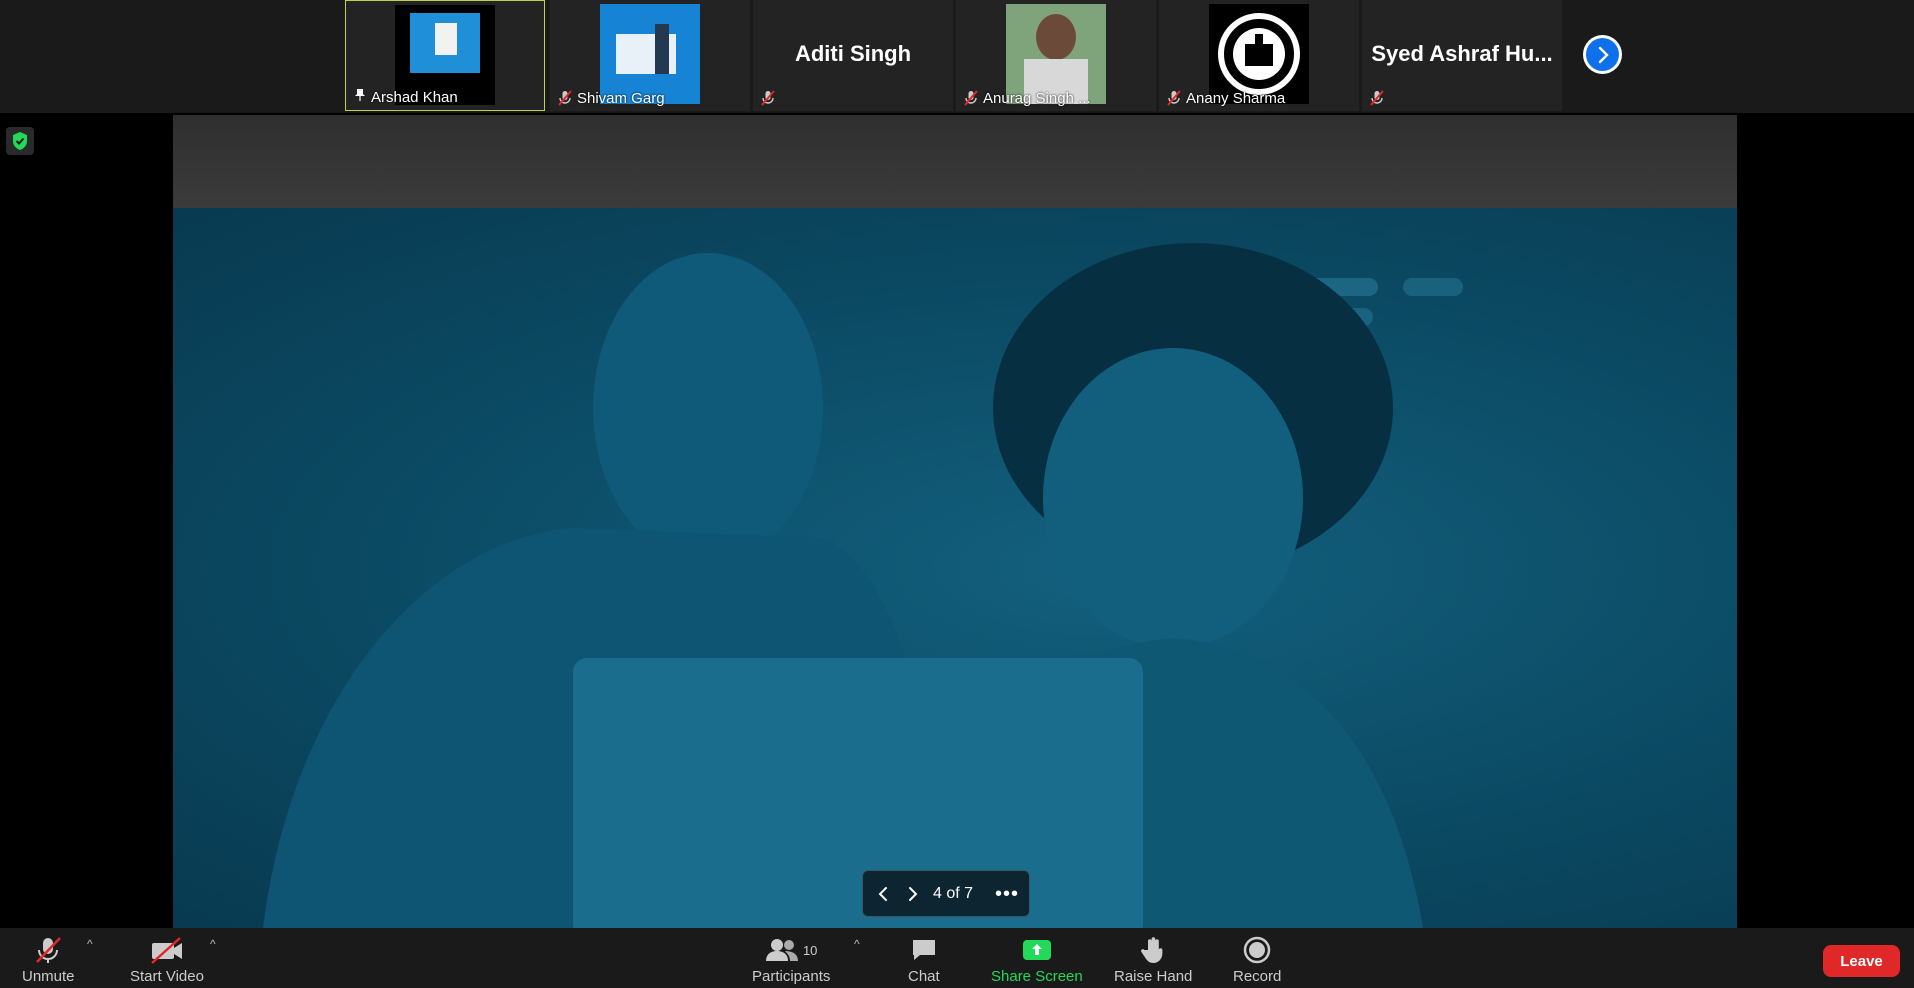 This screenshot has width=1914, height=988. Describe the element at coordinates (857, 944) in the screenshot. I see `participants-options-caret-icon: ^` at that location.